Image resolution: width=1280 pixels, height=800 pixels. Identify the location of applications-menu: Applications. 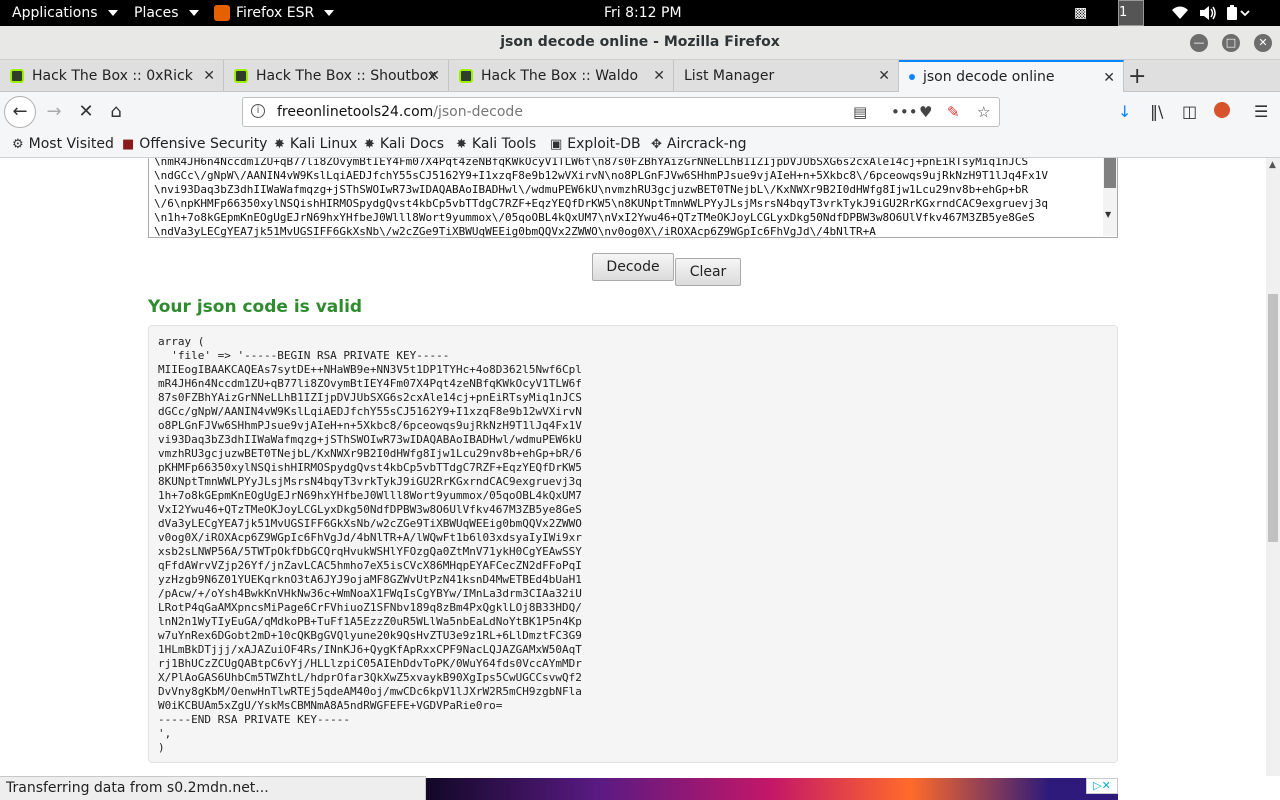
(65, 13).